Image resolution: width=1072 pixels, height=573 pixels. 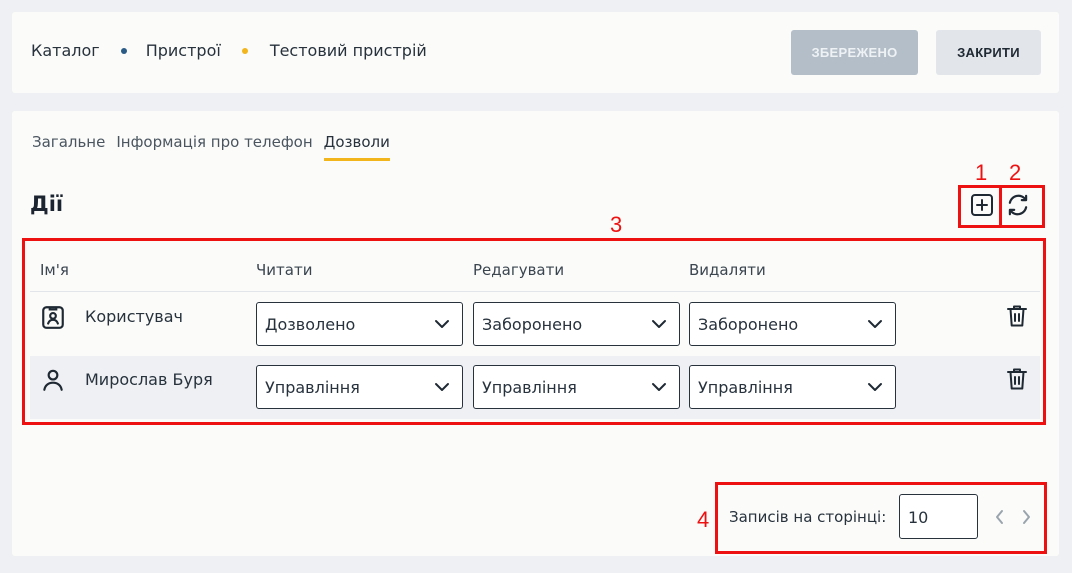 I want to click on annotation-label-2: 2, so click(x=1015, y=172).